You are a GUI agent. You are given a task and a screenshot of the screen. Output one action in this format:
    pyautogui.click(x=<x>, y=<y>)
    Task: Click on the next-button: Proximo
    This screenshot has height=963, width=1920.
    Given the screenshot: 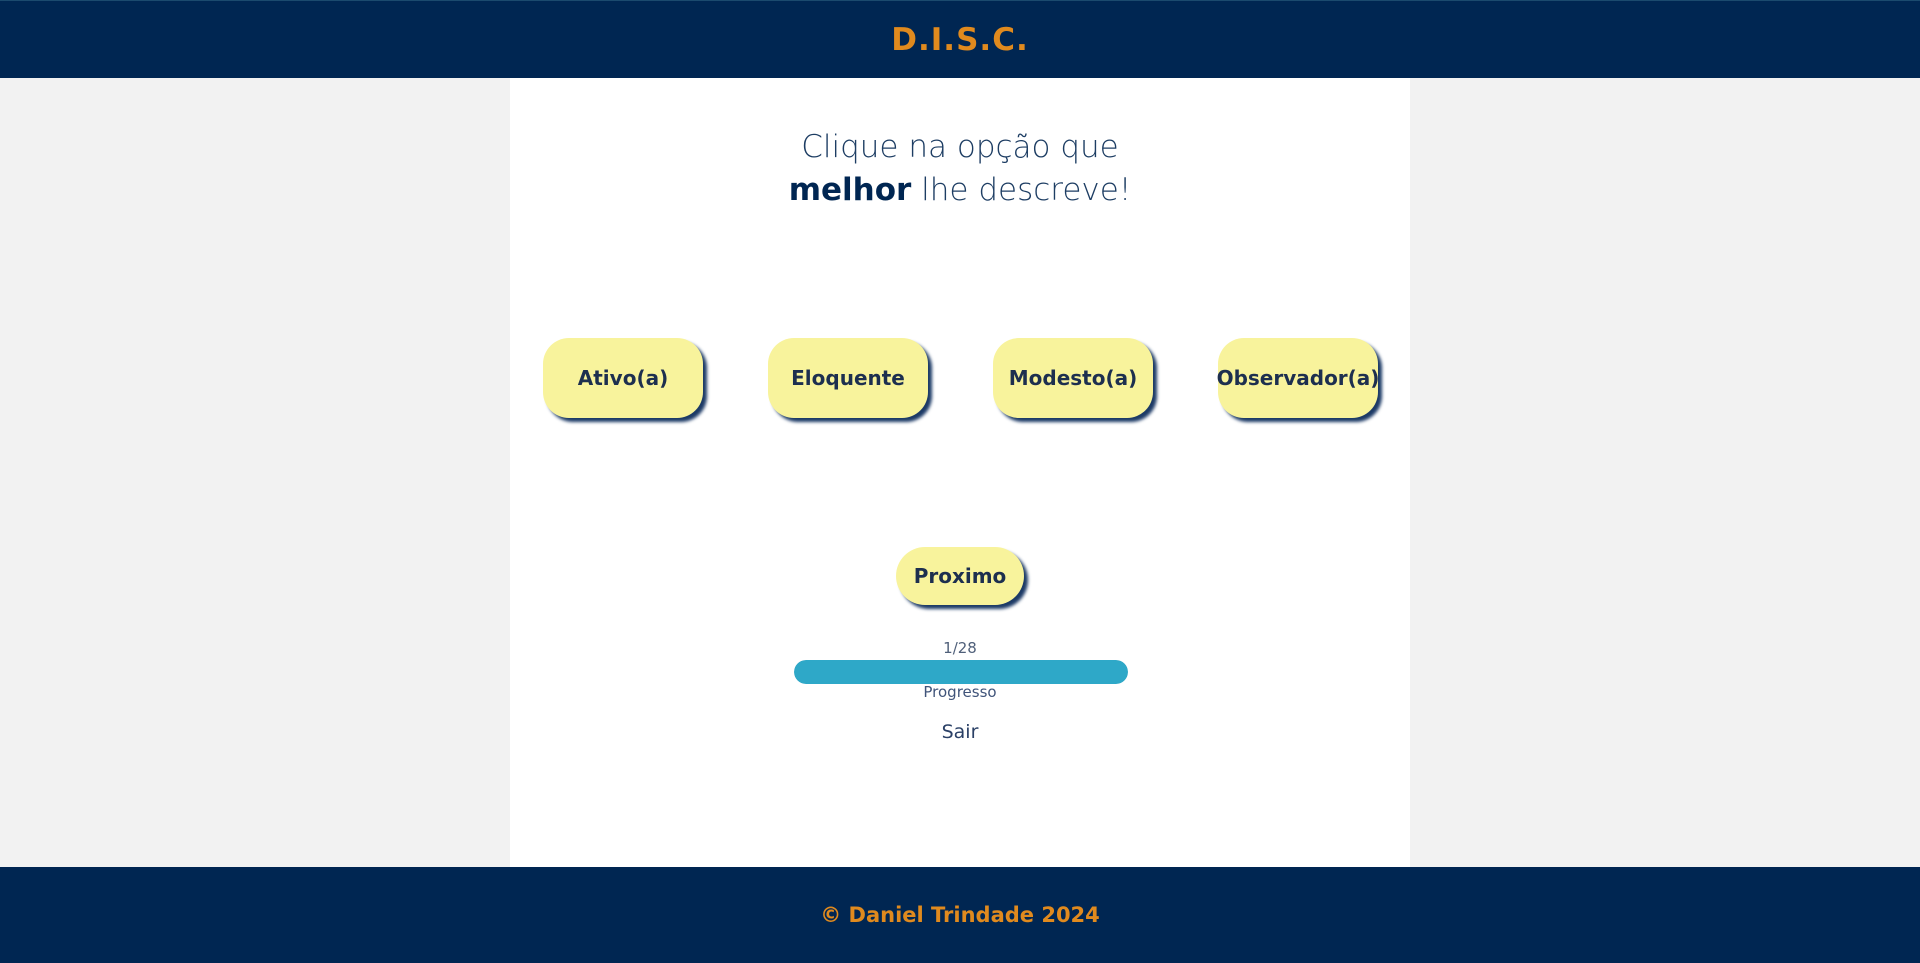 What is the action you would take?
    pyautogui.click(x=960, y=576)
    